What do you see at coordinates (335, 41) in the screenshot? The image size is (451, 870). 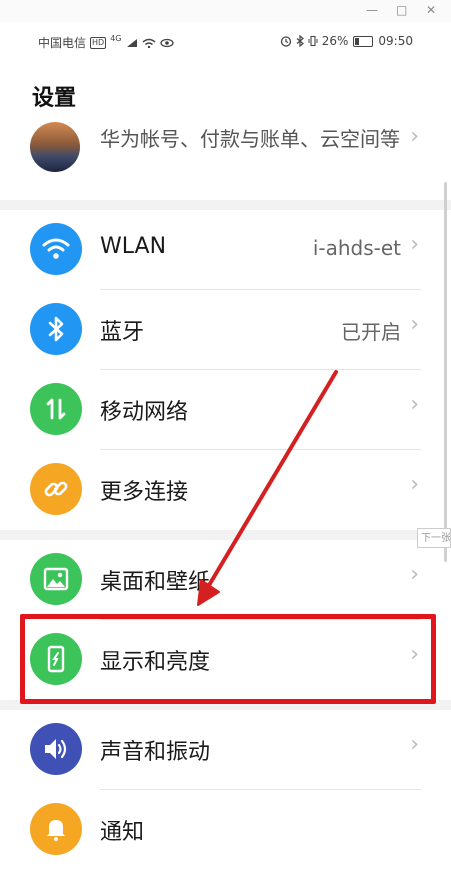 I see `battery-percent: 26%` at bounding box center [335, 41].